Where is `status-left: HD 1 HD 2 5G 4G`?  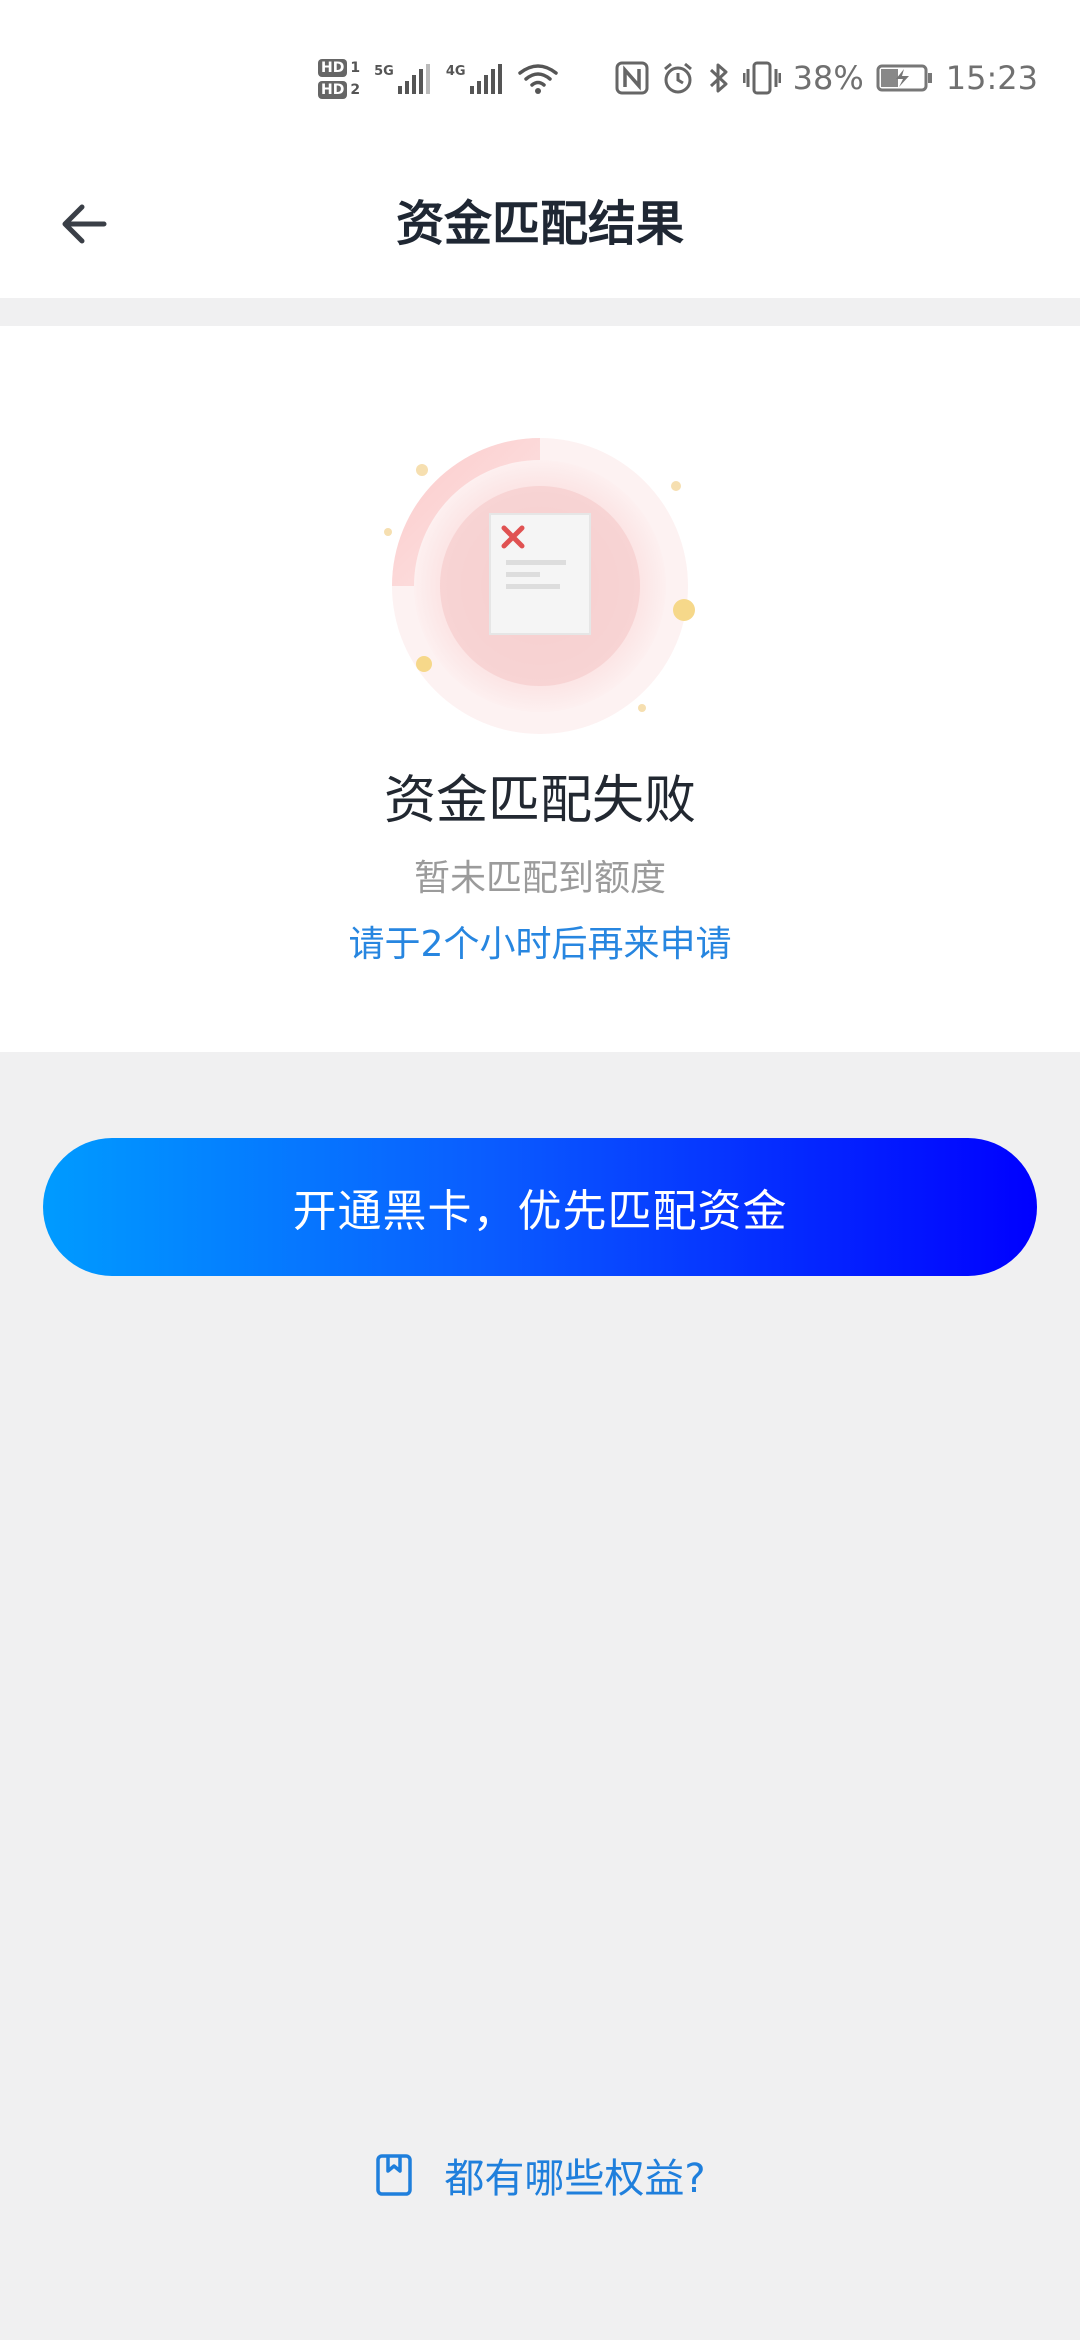 status-left: HD 1 HD 2 5G 4G is located at coordinates (438, 79).